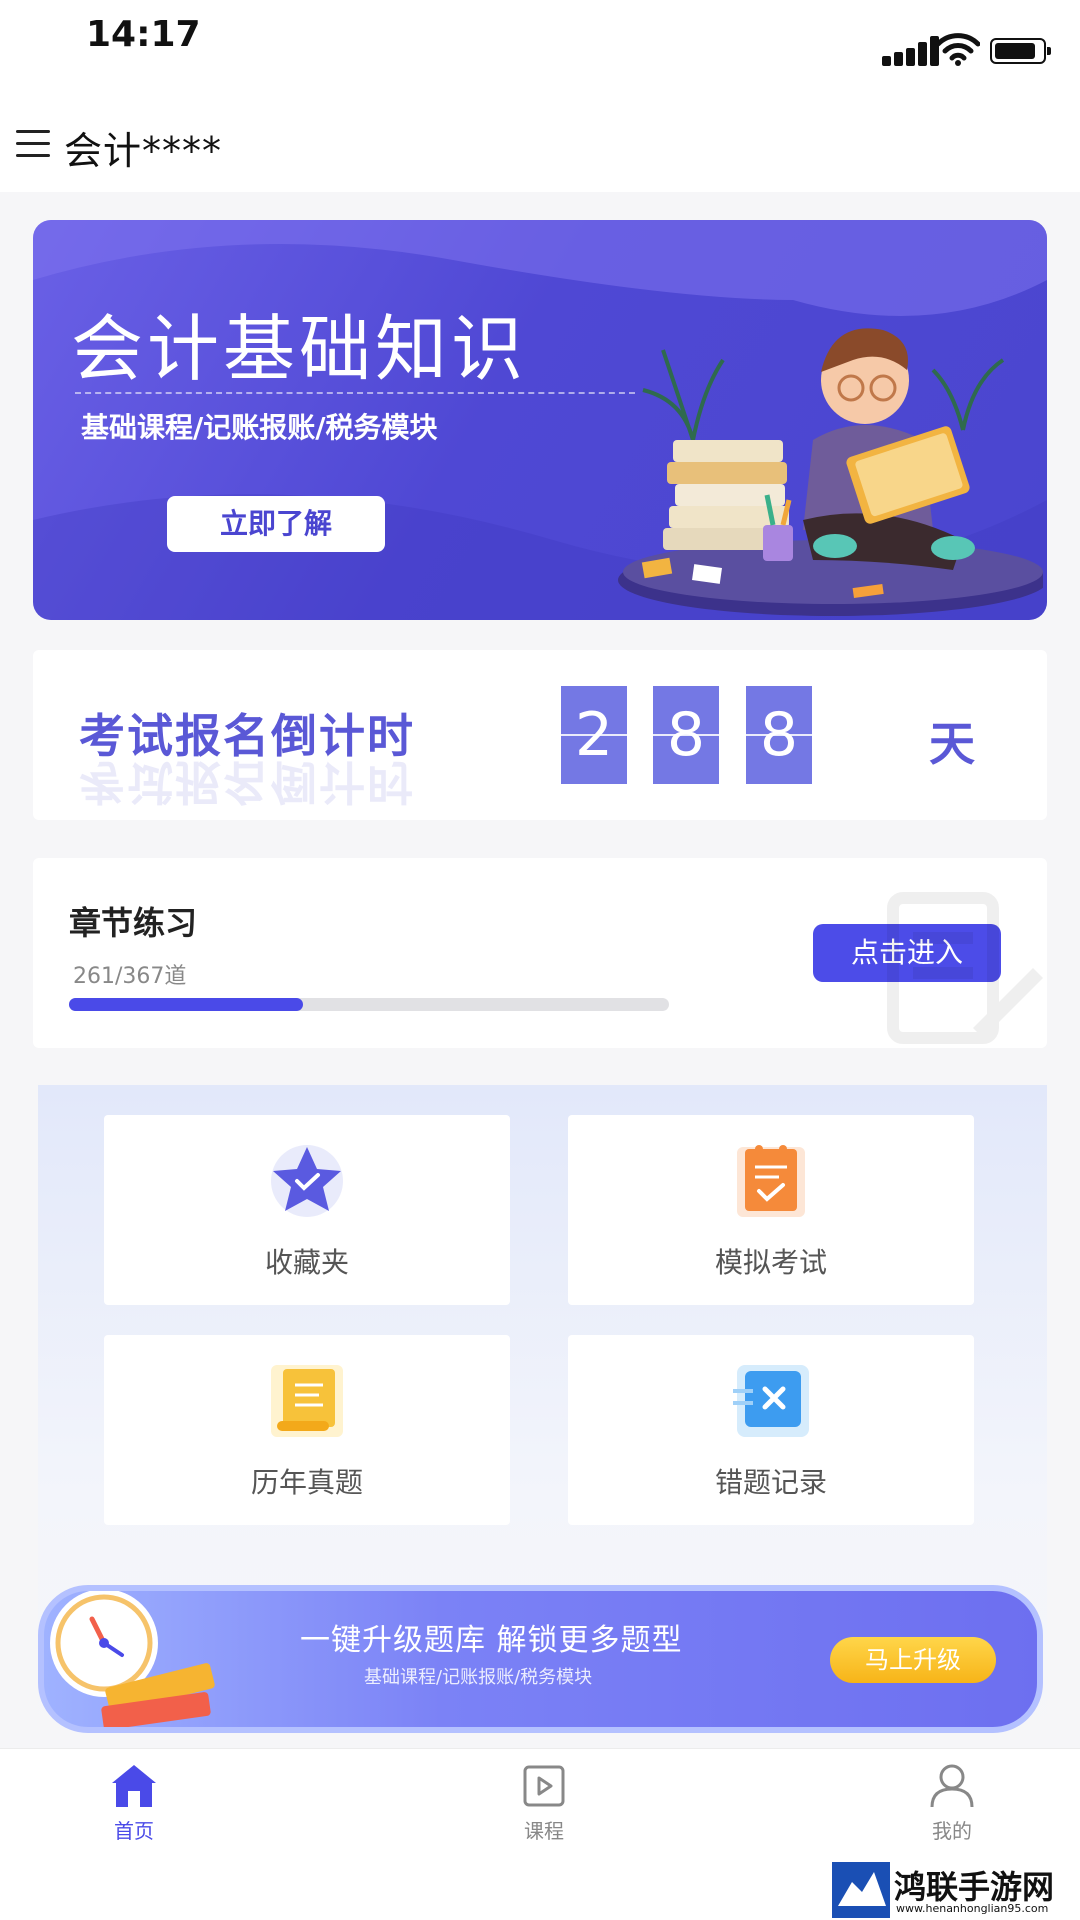 This screenshot has height=1920, width=1080. Describe the element at coordinates (307, 1181) in the screenshot. I see `star-icon` at that location.